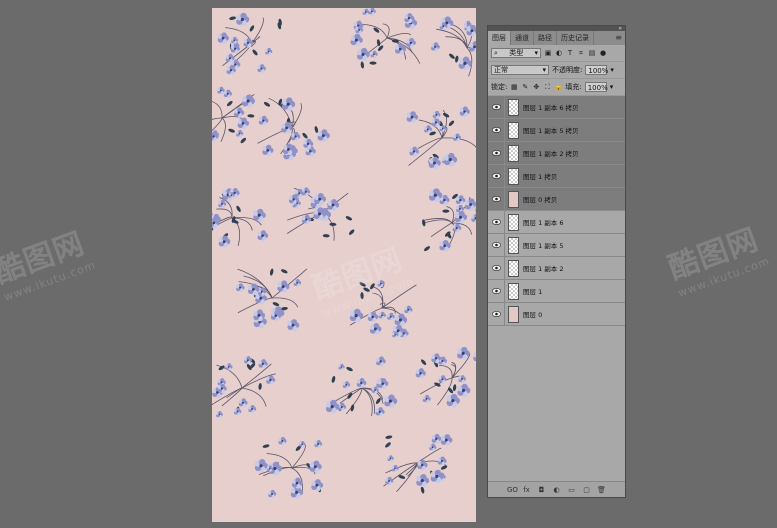 This screenshot has width=777, height=528. I want to click on lock-pixels-icon: ✎, so click(525, 87).